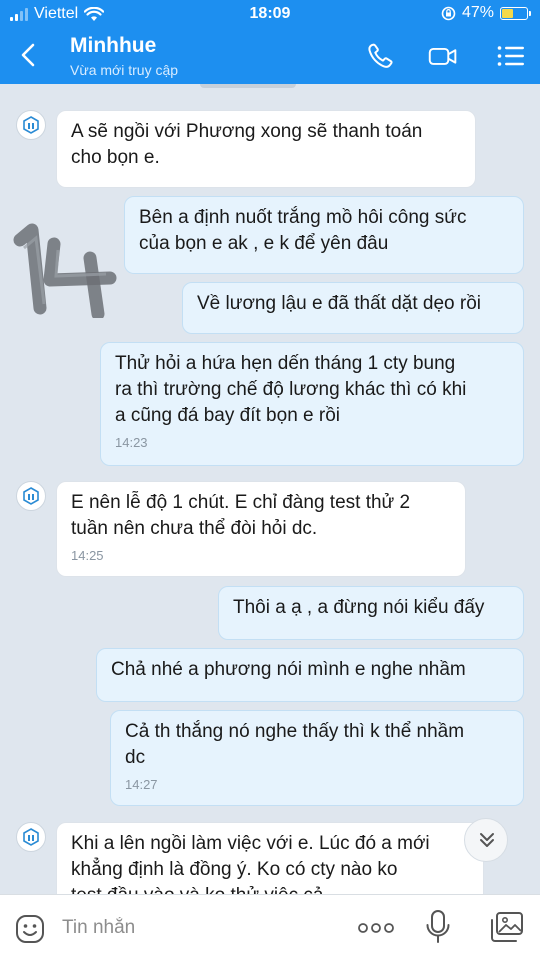  I want to click on double-chevron-down-icon, so click(487, 840).